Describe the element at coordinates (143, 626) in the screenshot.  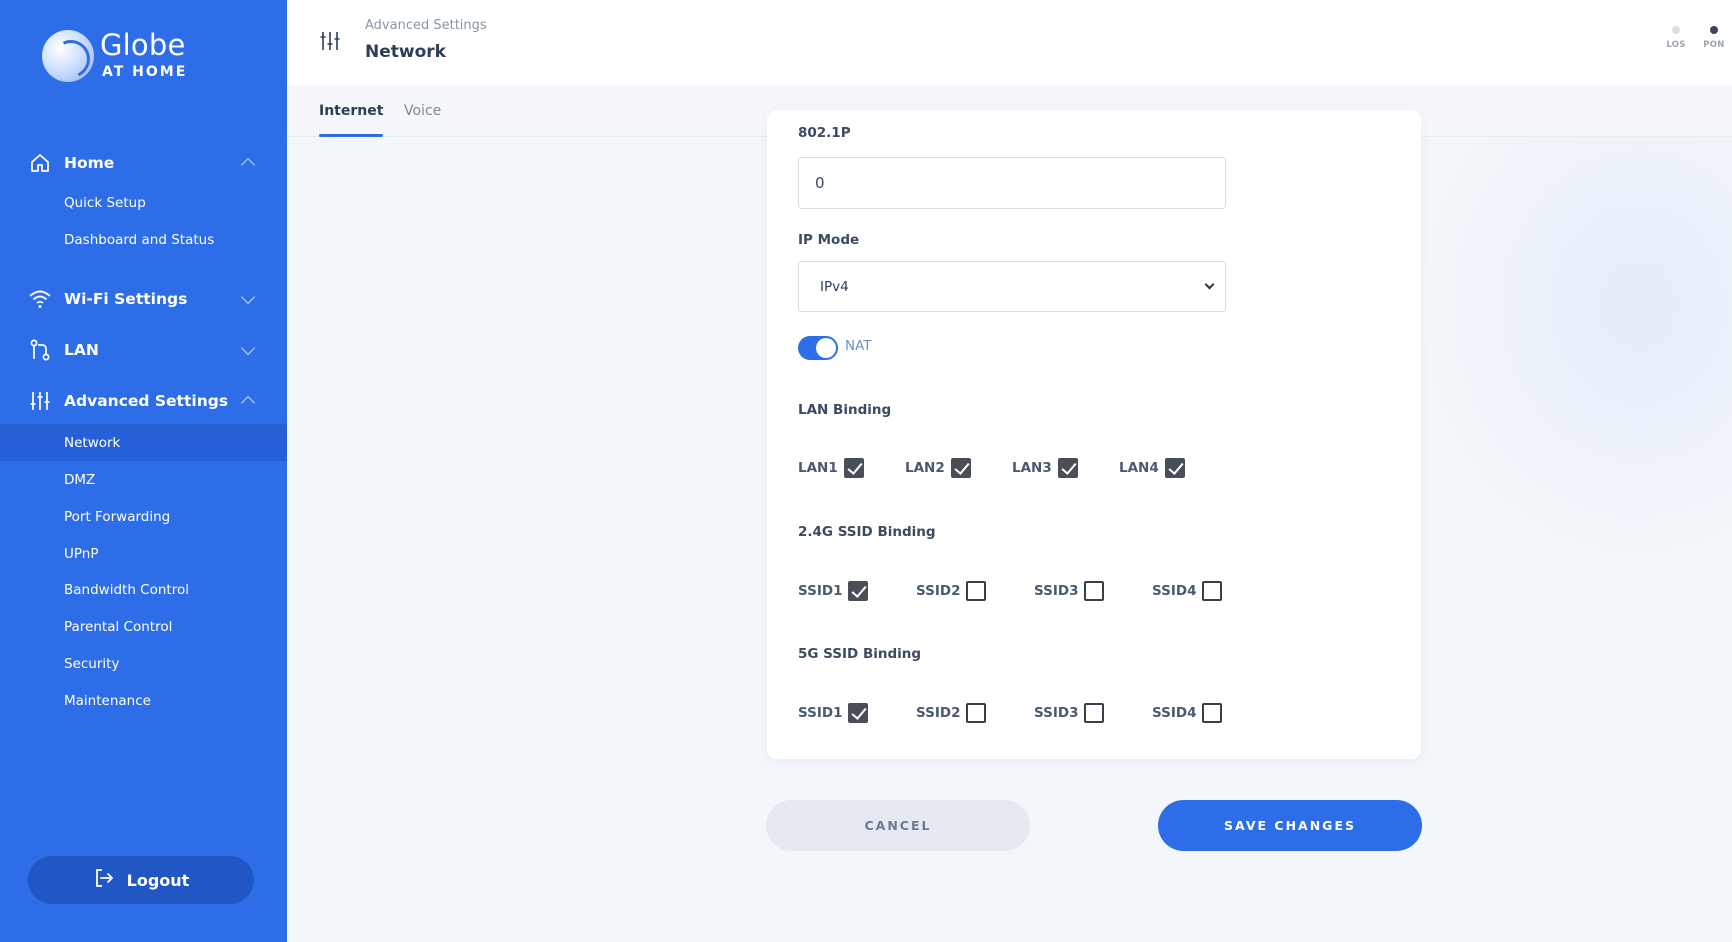
I see `sidebar-item-parental-control: Parental Control` at that location.